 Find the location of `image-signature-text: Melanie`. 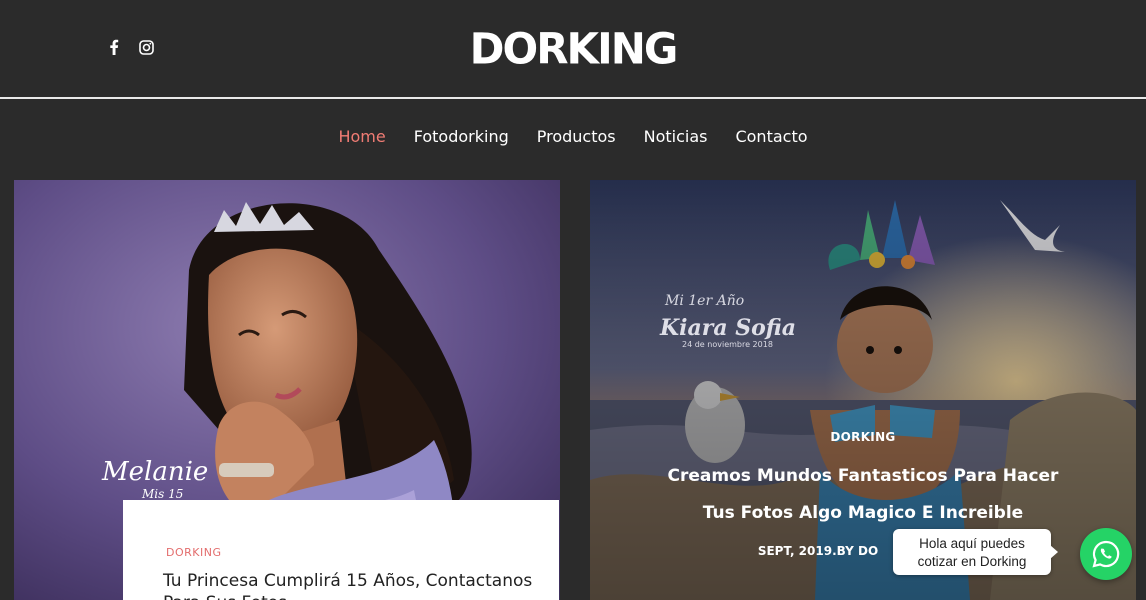

image-signature-text: Melanie is located at coordinates (154, 472).